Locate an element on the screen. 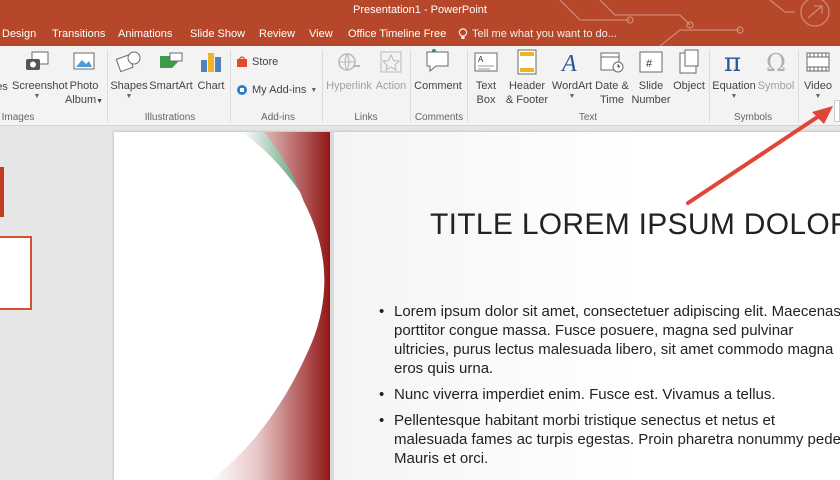  group-label-illustrations: Illustrations is located at coordinates (170, 117).